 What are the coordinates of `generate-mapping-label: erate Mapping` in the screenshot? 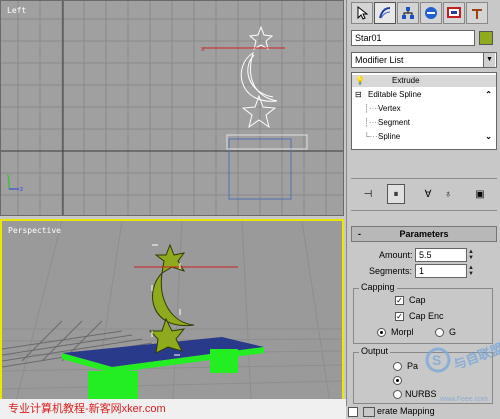 It's located at (406, 411).